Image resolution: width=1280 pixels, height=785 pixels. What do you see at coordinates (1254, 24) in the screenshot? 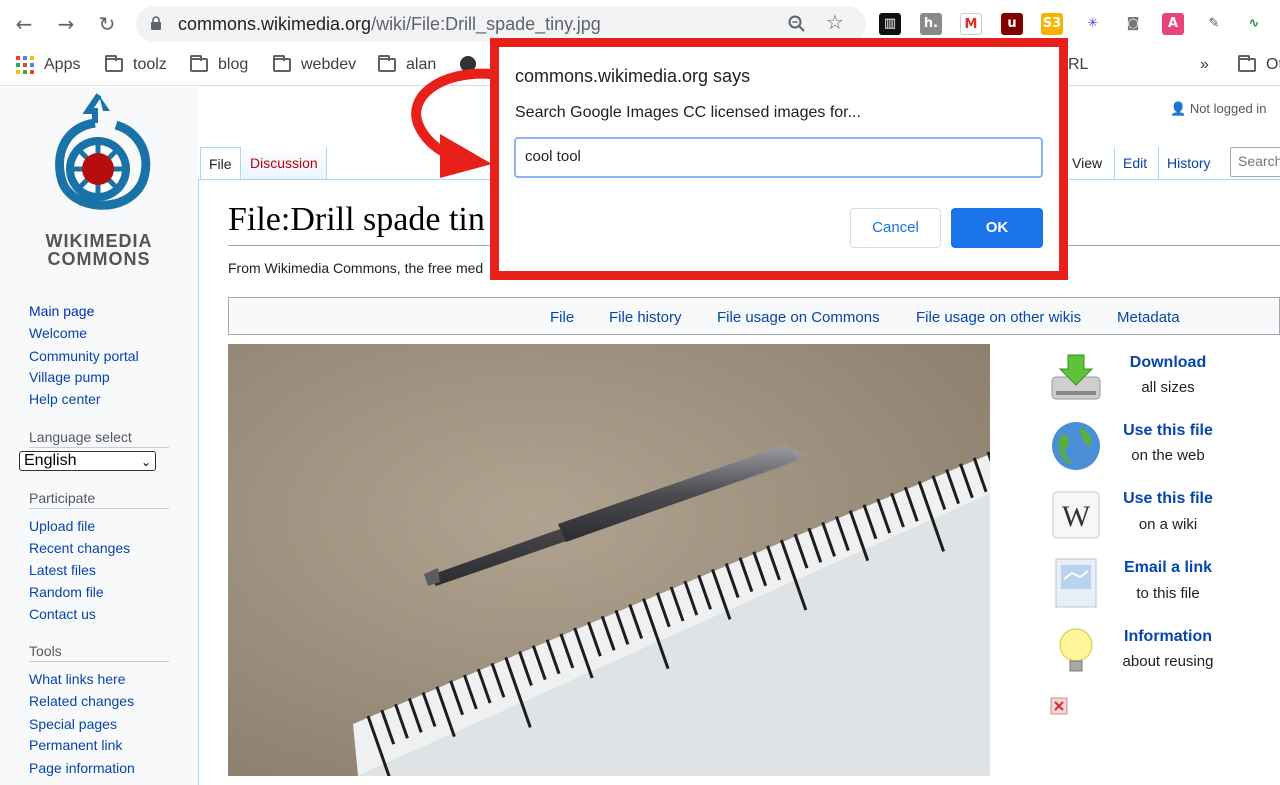
I see `checkmark-extension-icon: ∿` at bounding box center [1254, 24].